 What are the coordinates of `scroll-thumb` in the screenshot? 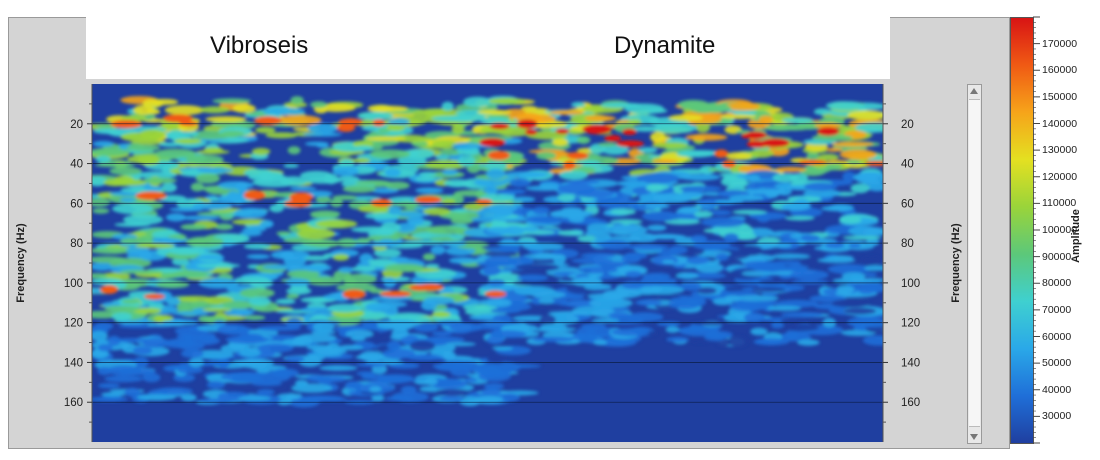 It's located at (974, 263).